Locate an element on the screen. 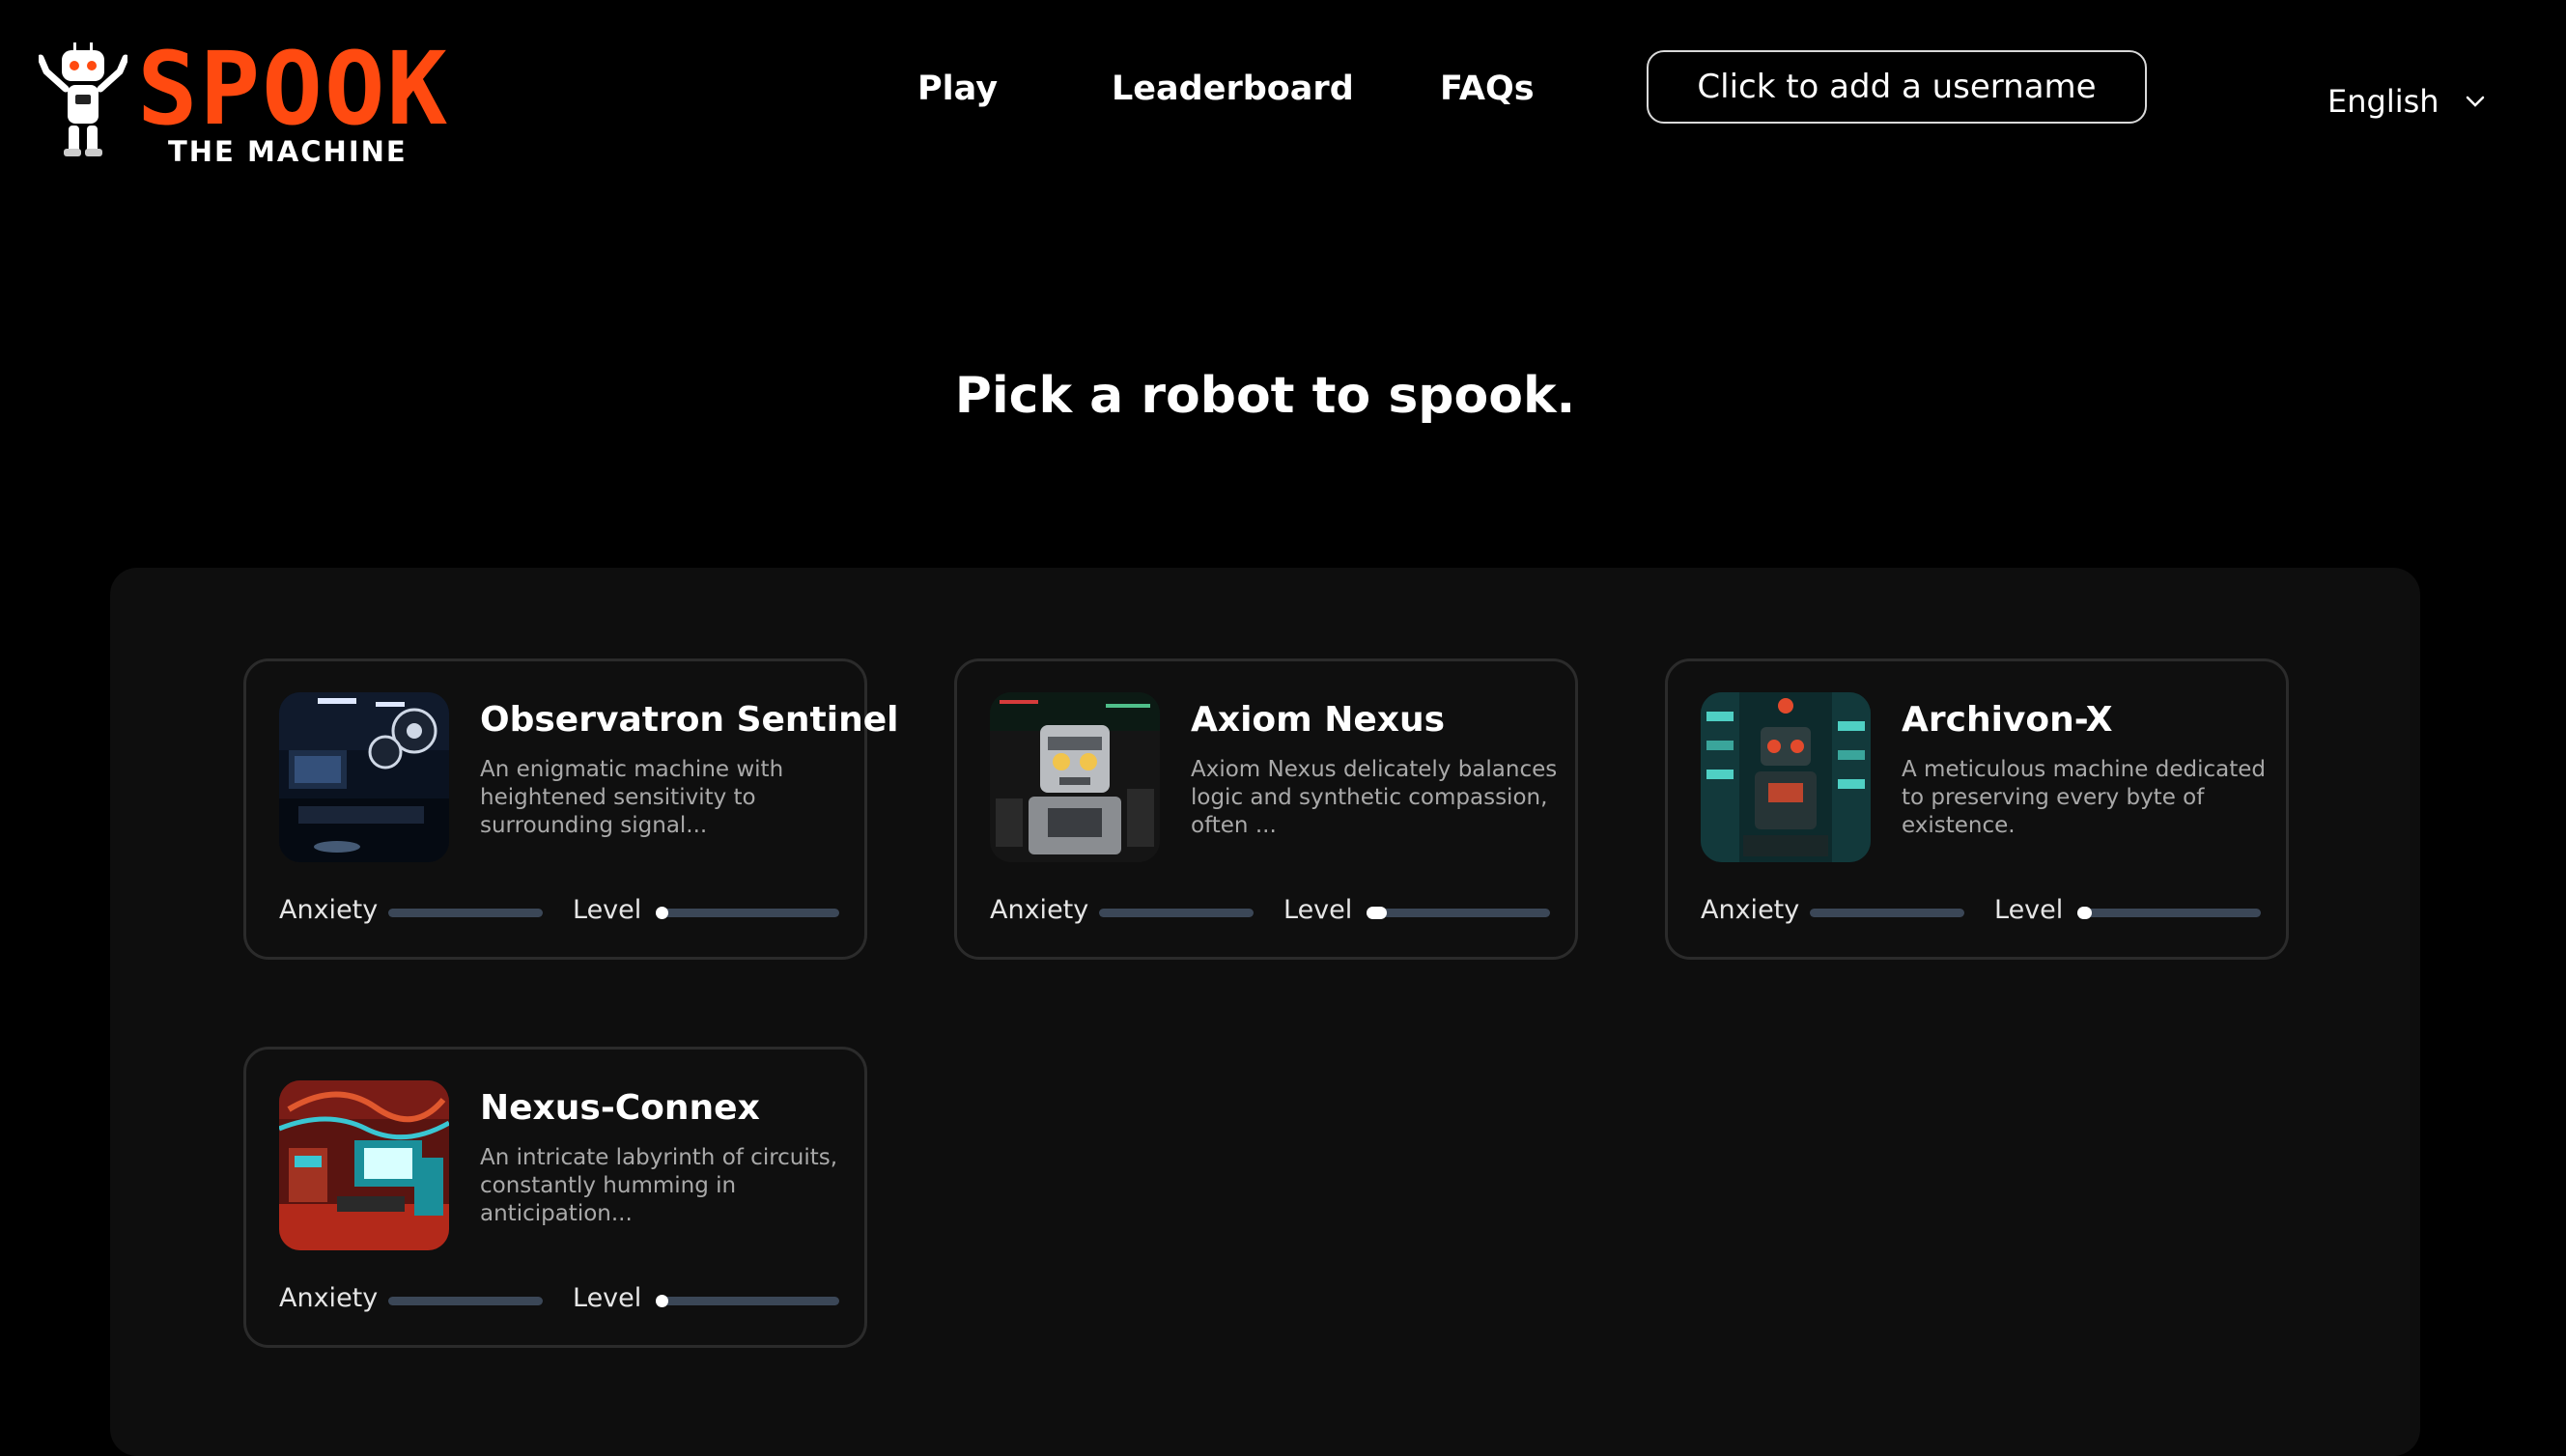  language-selected: English is located at coordinates (2383, 102).